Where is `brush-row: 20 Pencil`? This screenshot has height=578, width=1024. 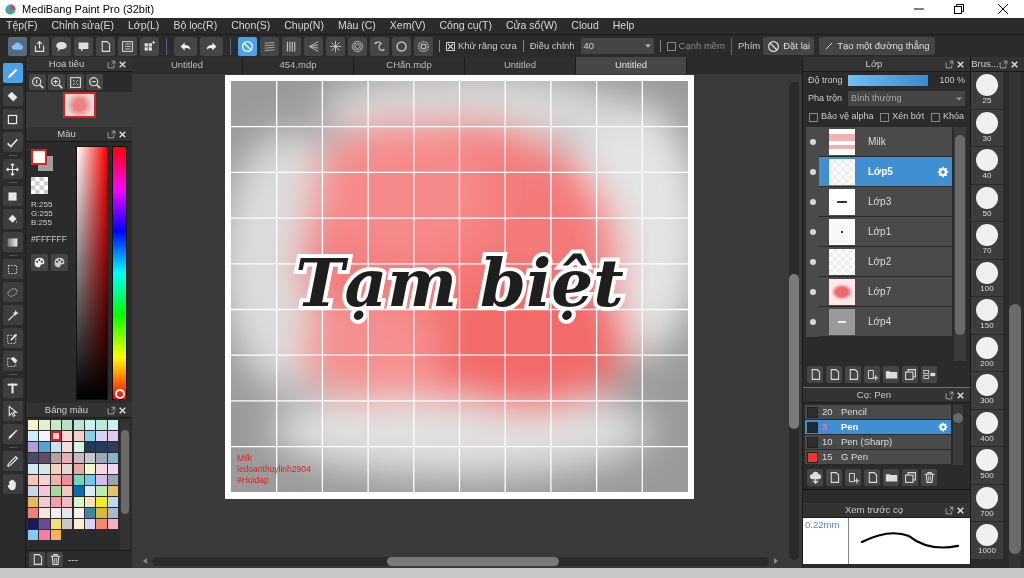 brush-row: 20 Pencil is located at coordinates (878, 412).